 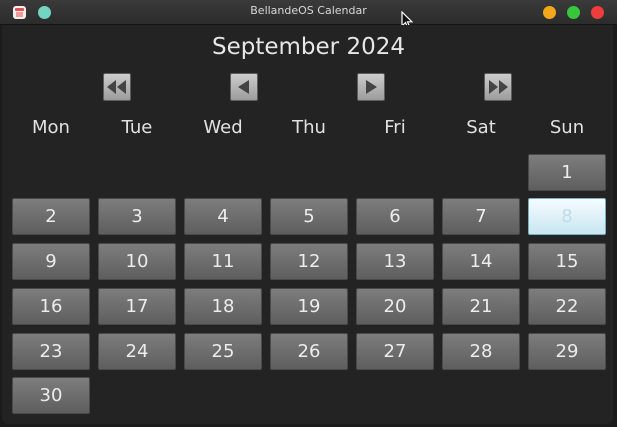 I want to click on next-month-button, so click(x=371, y=87).